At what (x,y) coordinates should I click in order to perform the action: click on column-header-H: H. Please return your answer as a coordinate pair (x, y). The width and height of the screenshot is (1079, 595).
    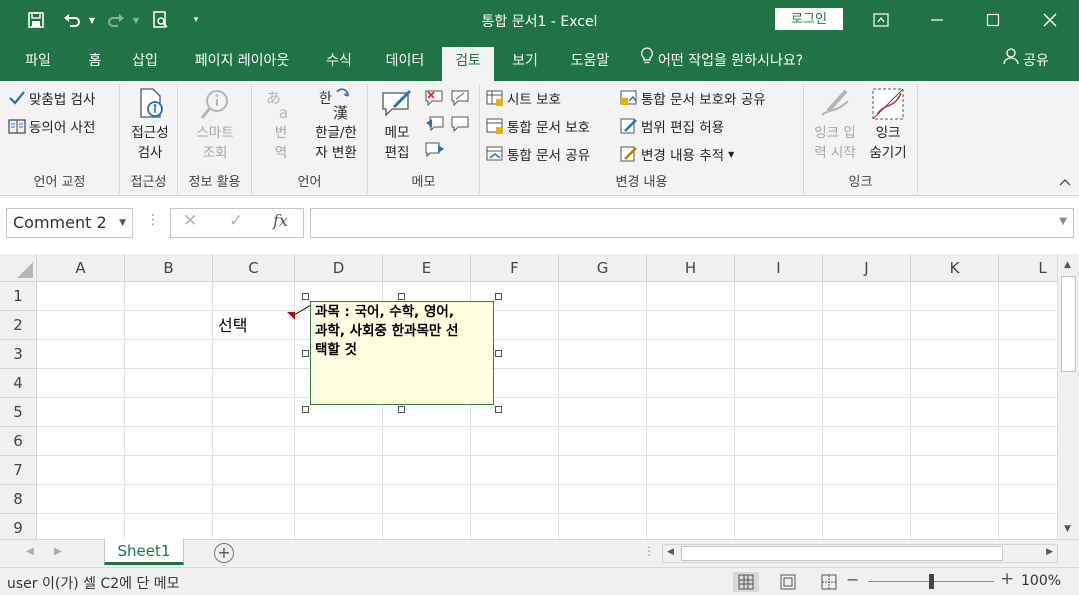
    Looking at the image, I should click on (691, 268).